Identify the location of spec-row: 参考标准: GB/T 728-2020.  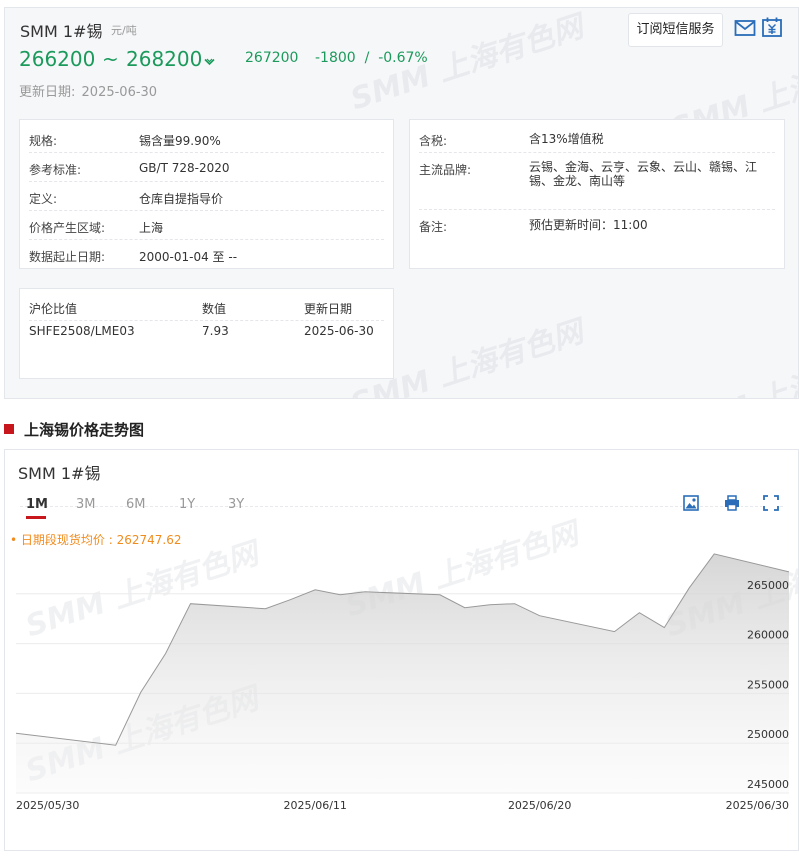
(206, 167).